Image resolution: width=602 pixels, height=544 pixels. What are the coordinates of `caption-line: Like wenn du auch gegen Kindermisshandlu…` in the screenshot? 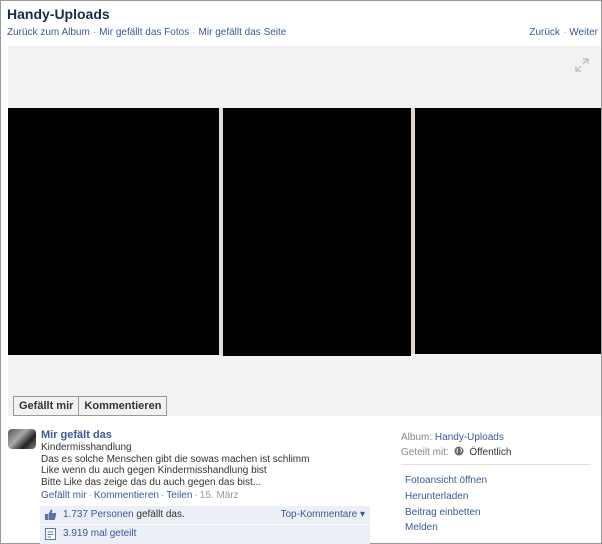 It's located at (154, 470).